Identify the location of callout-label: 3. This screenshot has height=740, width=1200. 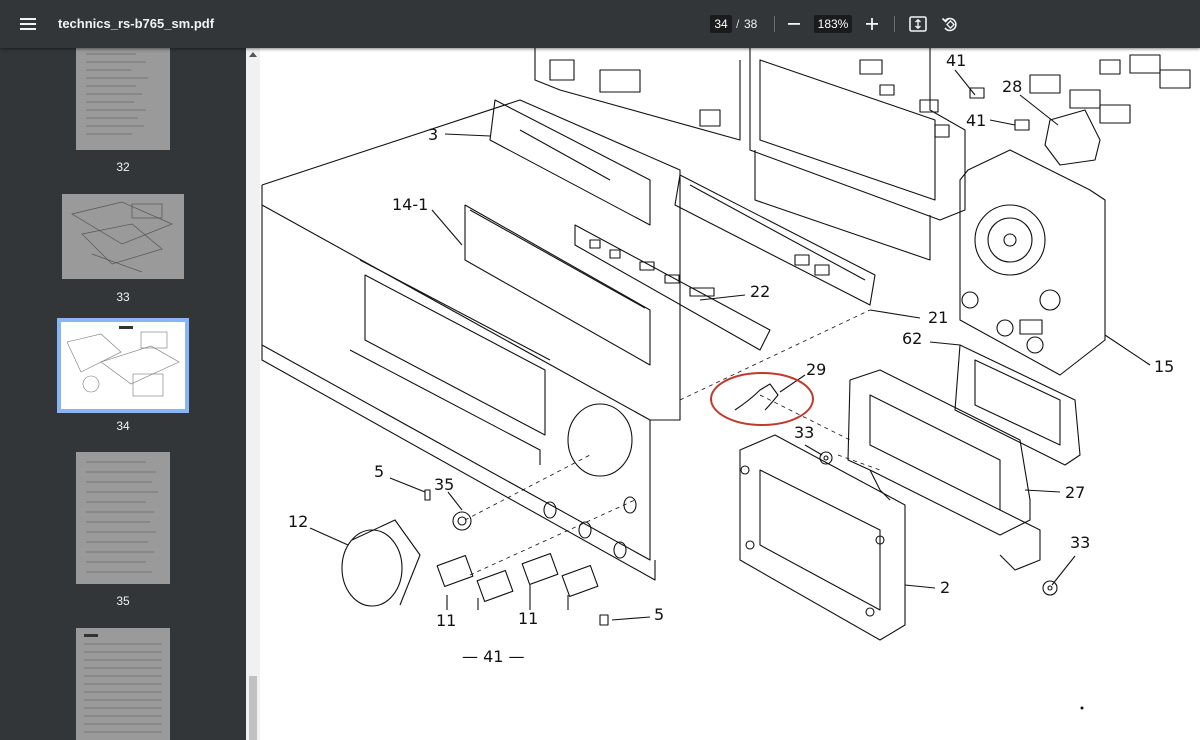
(433, 134).